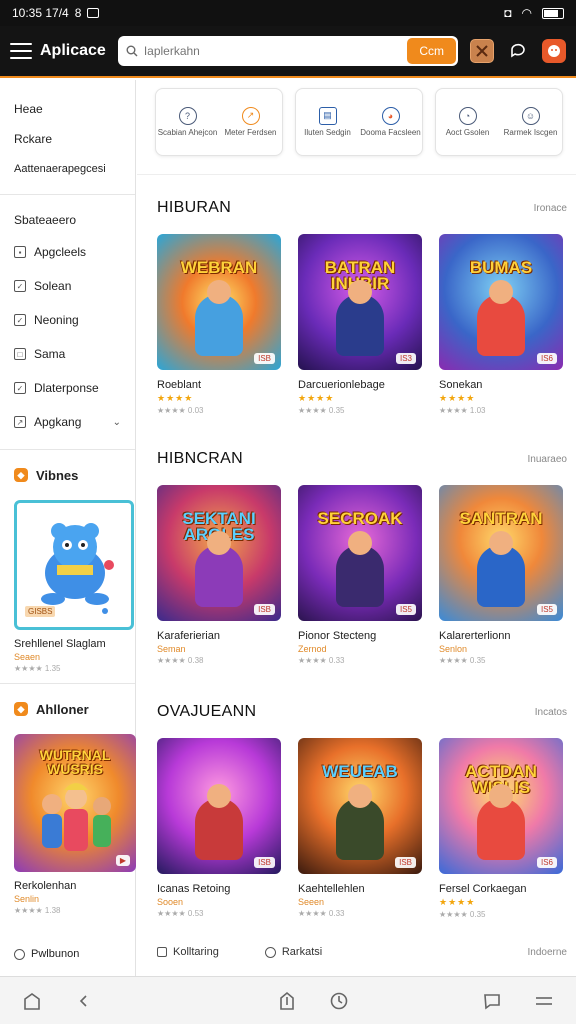 The width and height of the screenshot is (576, 1024). What do you see at coordinates (84, 1001) in the screenshot?
I see `back-icon` at bounding box center [84, 1001].